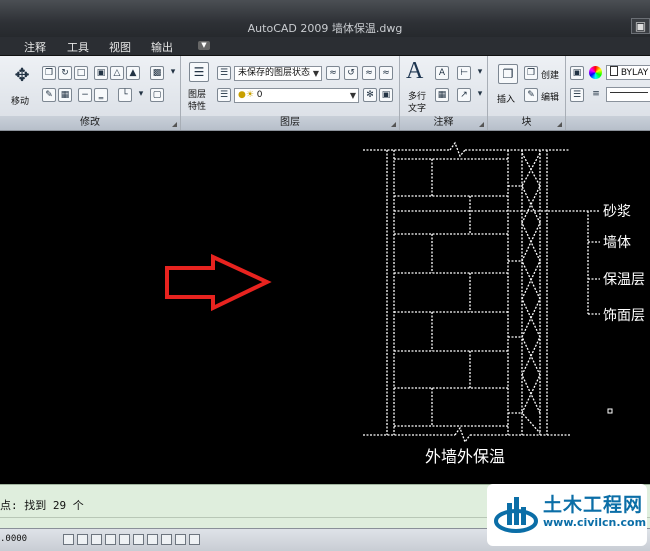 The image size is (650, 551). Describe the element at coordinates (101, 95) in the screenshot. I see `join-icon: ‗` at that location.